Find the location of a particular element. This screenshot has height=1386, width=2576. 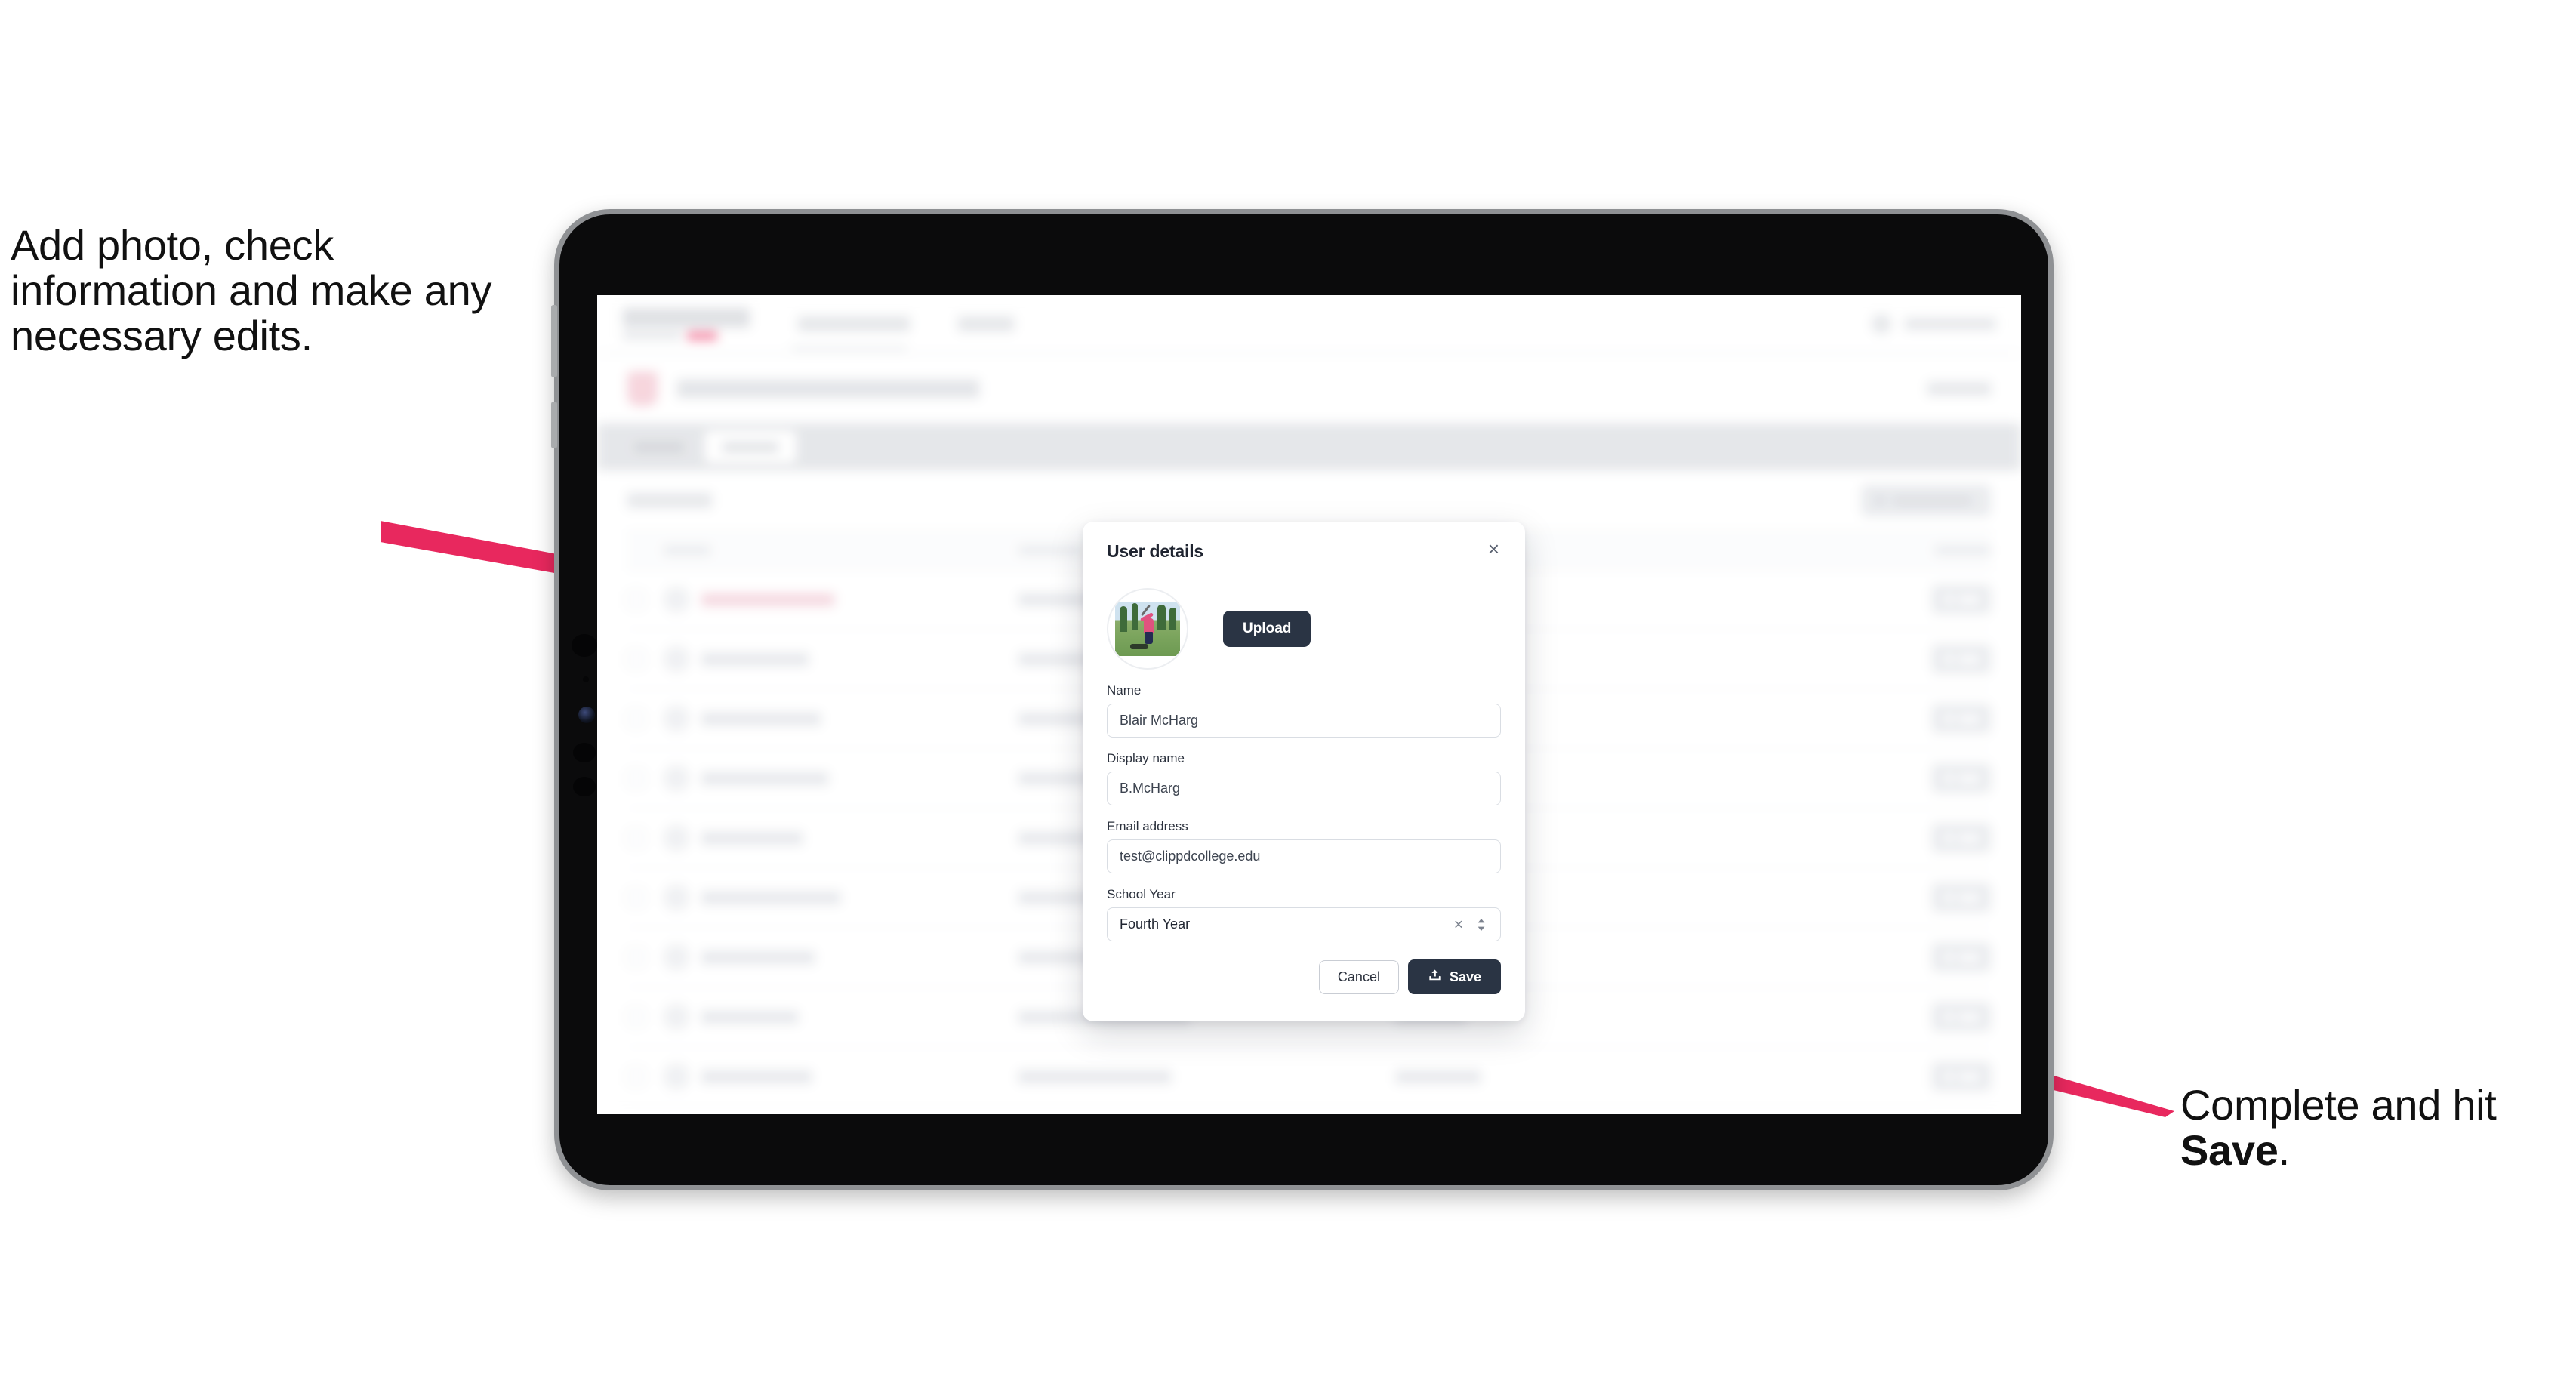

field-school-year: School Year × is located at coordinates (1304, 914).